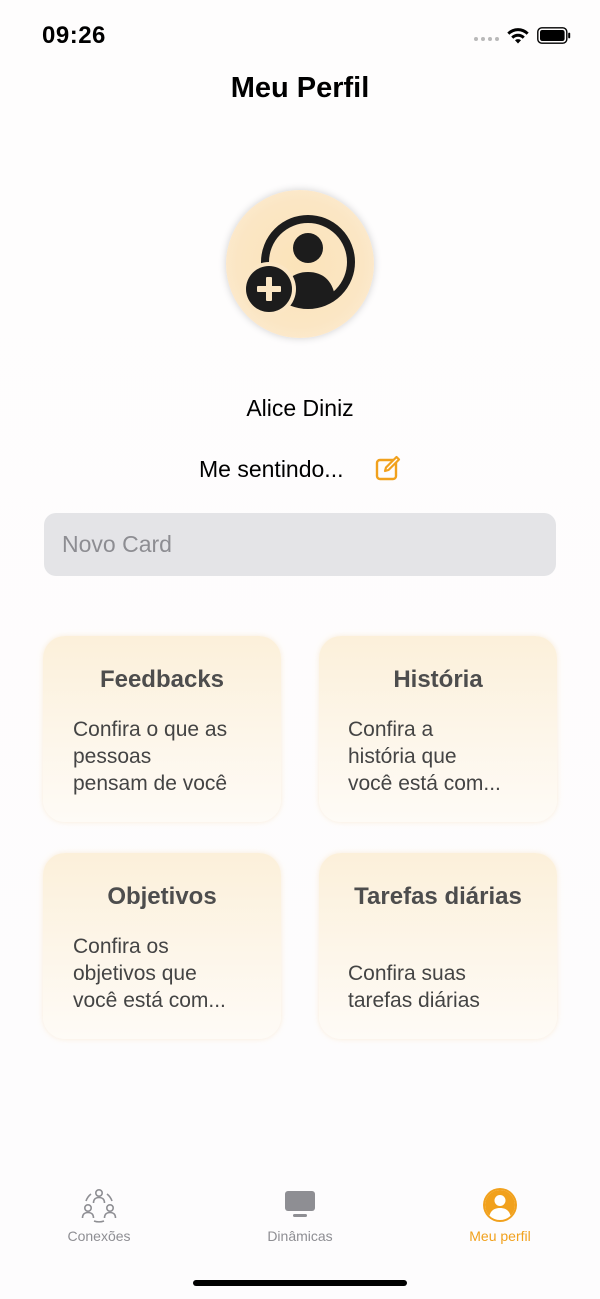 The height and width of the screenshot is (1299, 600). I want to click on tab-label: Conexões, so click(99, 1236).